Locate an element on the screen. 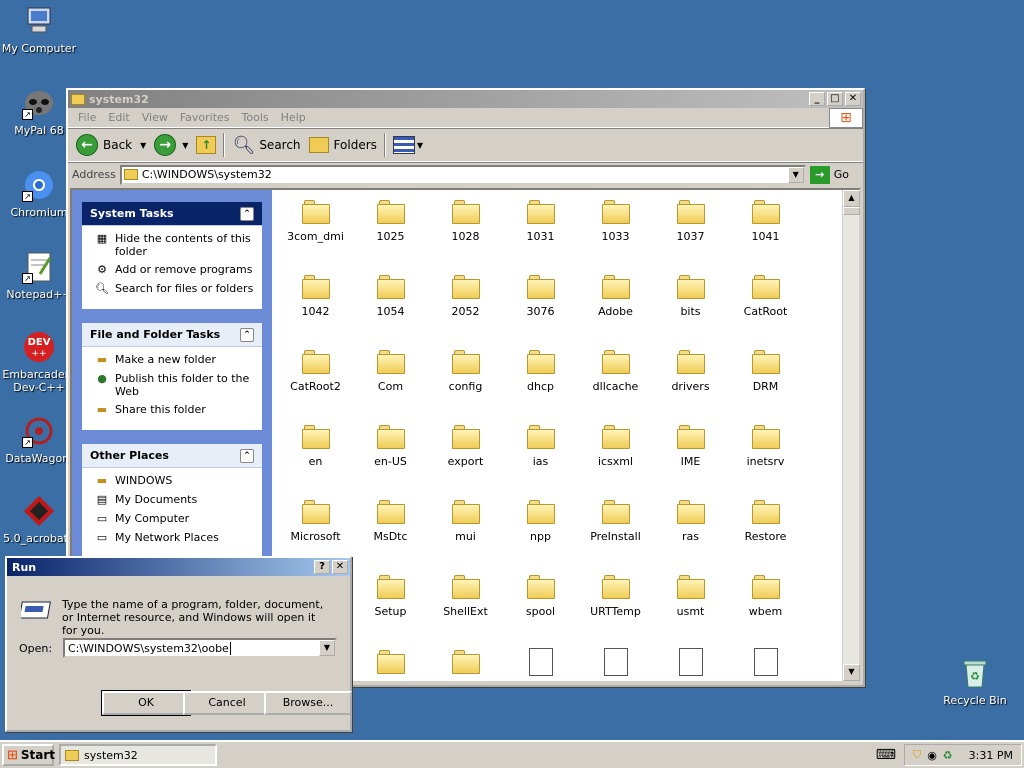 This screenshot has height=768, width=1024. task-search-files: 🔍︎ Search for files or folders is located at coordinates (174, 289).